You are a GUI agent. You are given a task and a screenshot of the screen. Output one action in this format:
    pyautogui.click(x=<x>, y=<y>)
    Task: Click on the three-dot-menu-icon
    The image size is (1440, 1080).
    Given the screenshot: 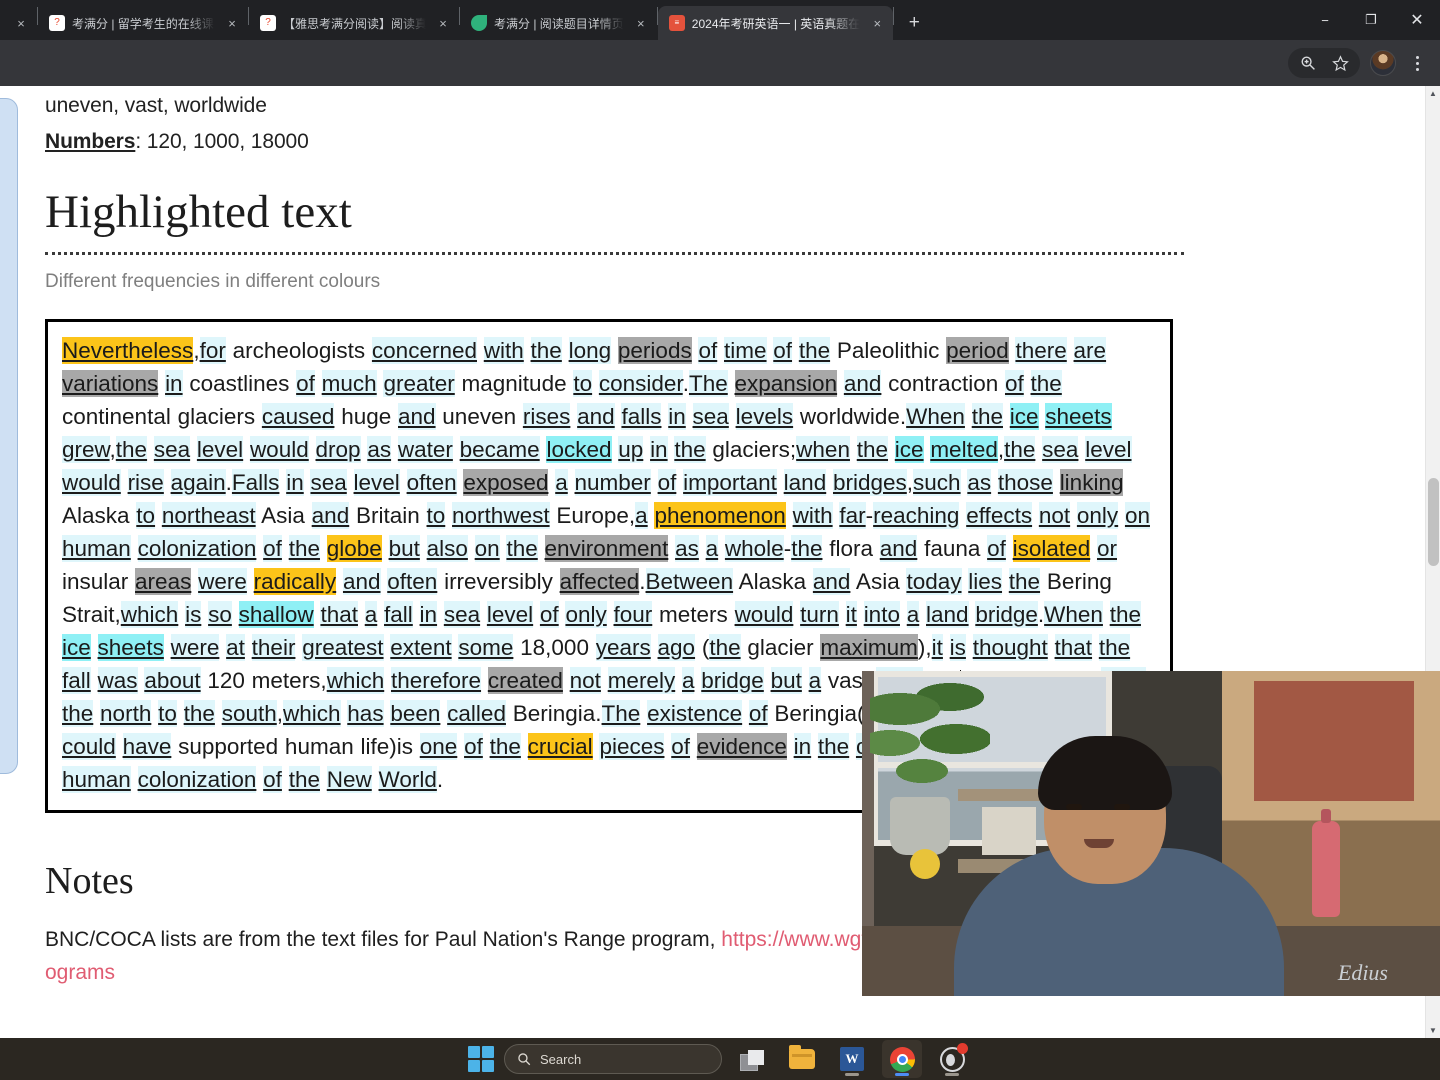 What is the action you would take?
    pyautogui.click(x=1417, y=63)
    